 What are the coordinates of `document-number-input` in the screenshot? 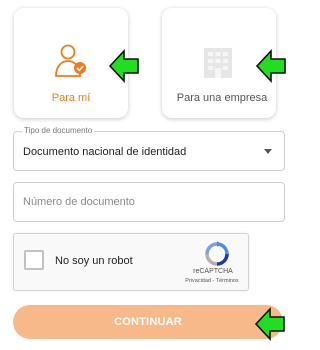 It's located at (149, 202).